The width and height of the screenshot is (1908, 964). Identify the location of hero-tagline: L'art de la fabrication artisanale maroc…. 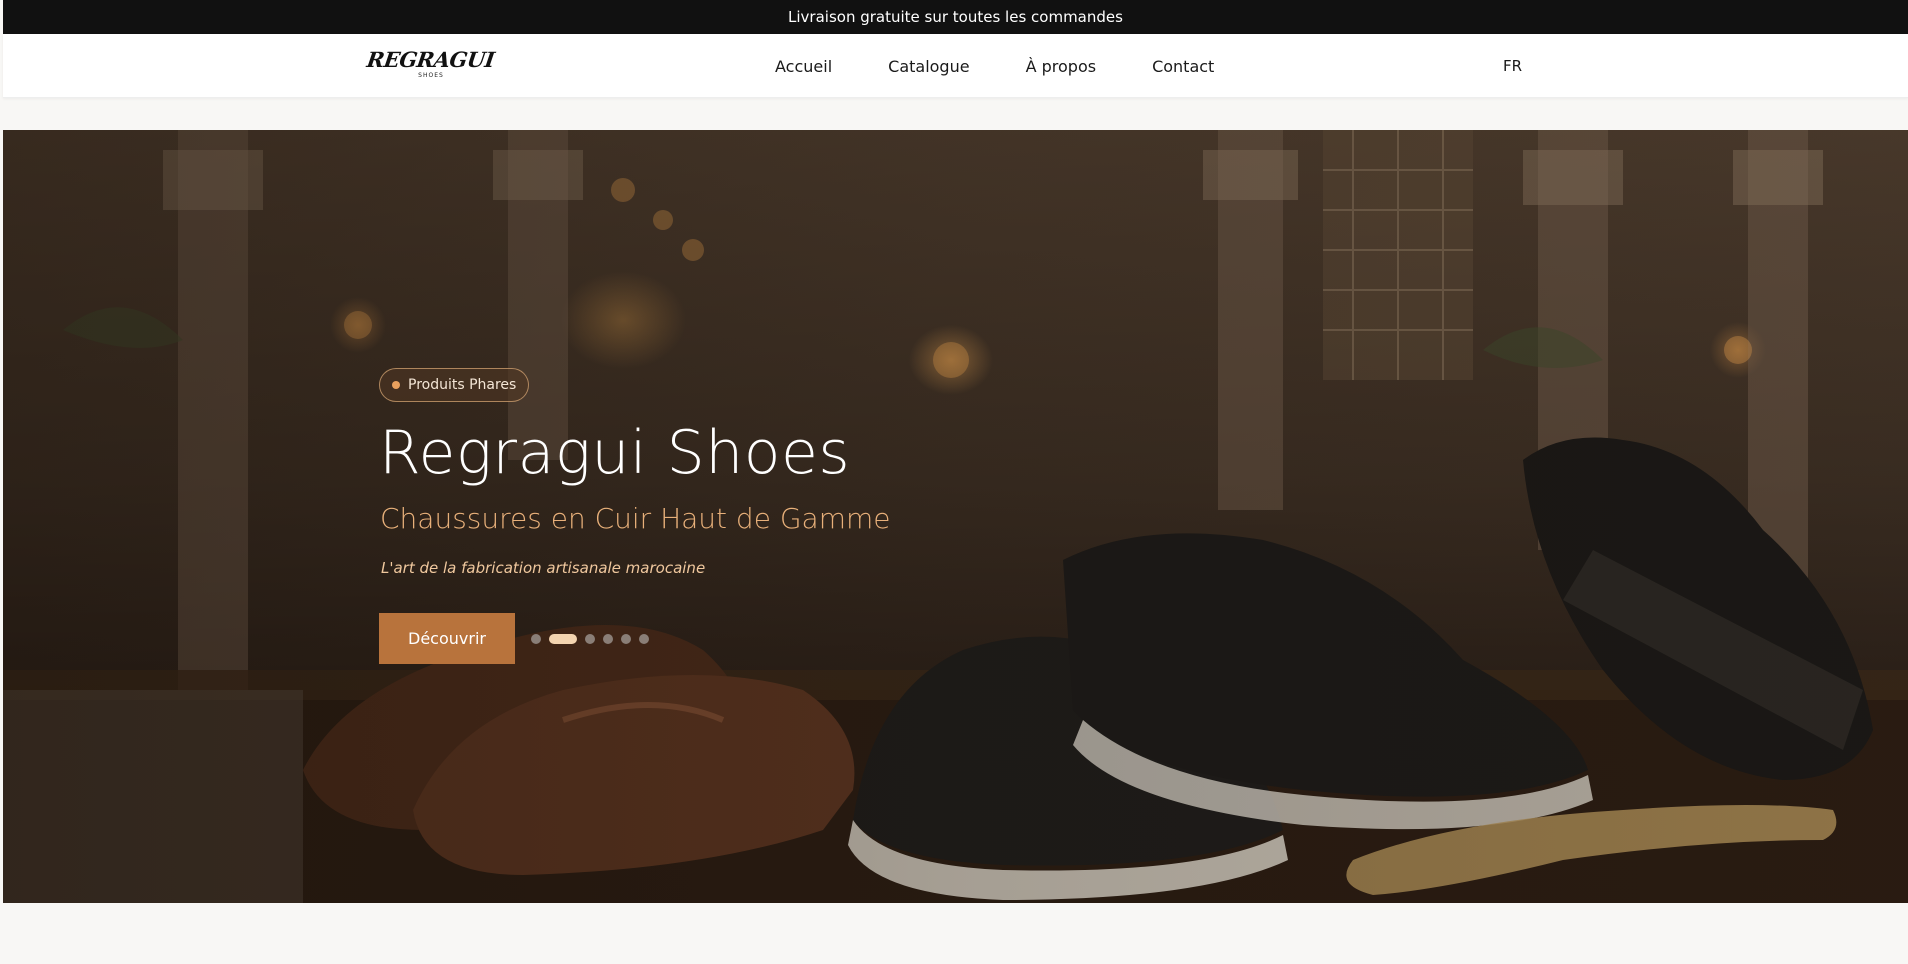
(543, 568).